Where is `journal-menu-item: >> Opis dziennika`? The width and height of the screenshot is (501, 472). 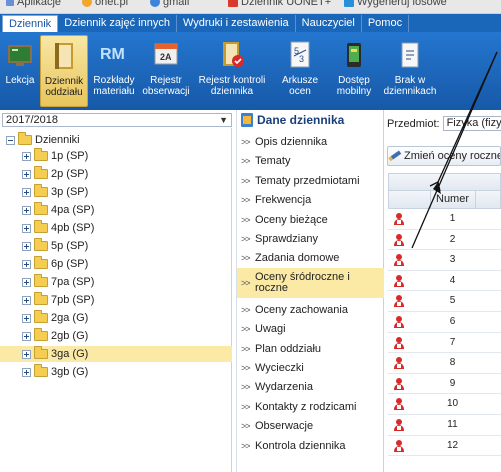
journal-menu-item: >> Opis dziennika is located at coordinates (310, 142).